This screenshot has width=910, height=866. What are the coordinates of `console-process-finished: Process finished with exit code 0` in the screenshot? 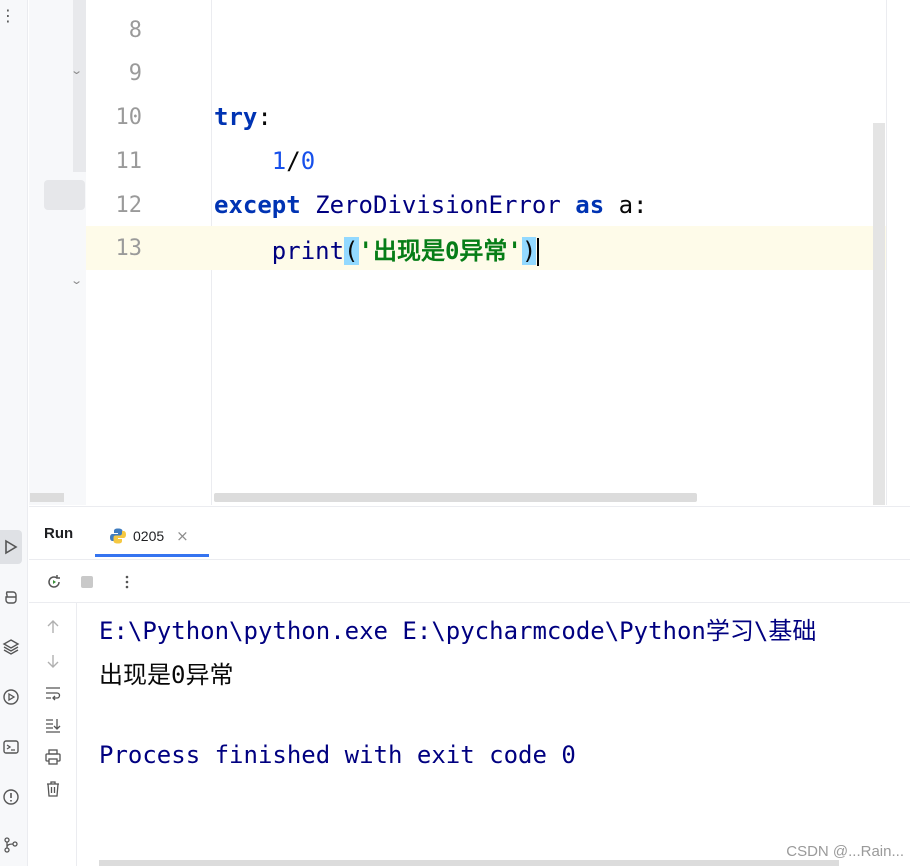 It's located at (337, 755).